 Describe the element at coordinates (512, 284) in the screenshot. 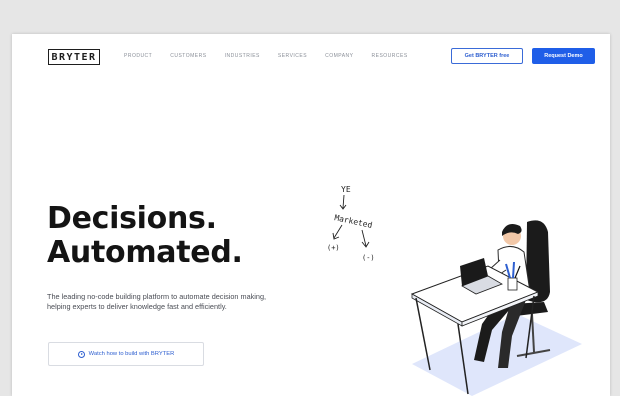

I see `pencil-cup` at that location.